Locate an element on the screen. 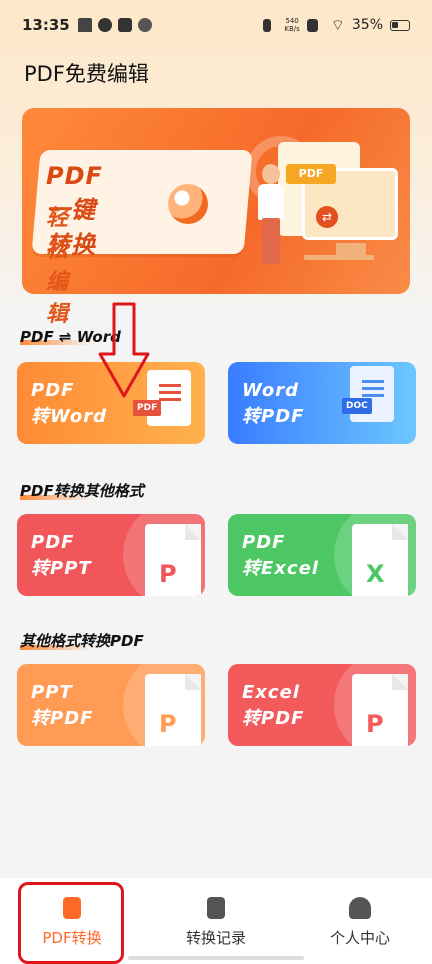 This screenshot has width=432, height=964. status-time: 13:35 is located at coordinates (46, 25).